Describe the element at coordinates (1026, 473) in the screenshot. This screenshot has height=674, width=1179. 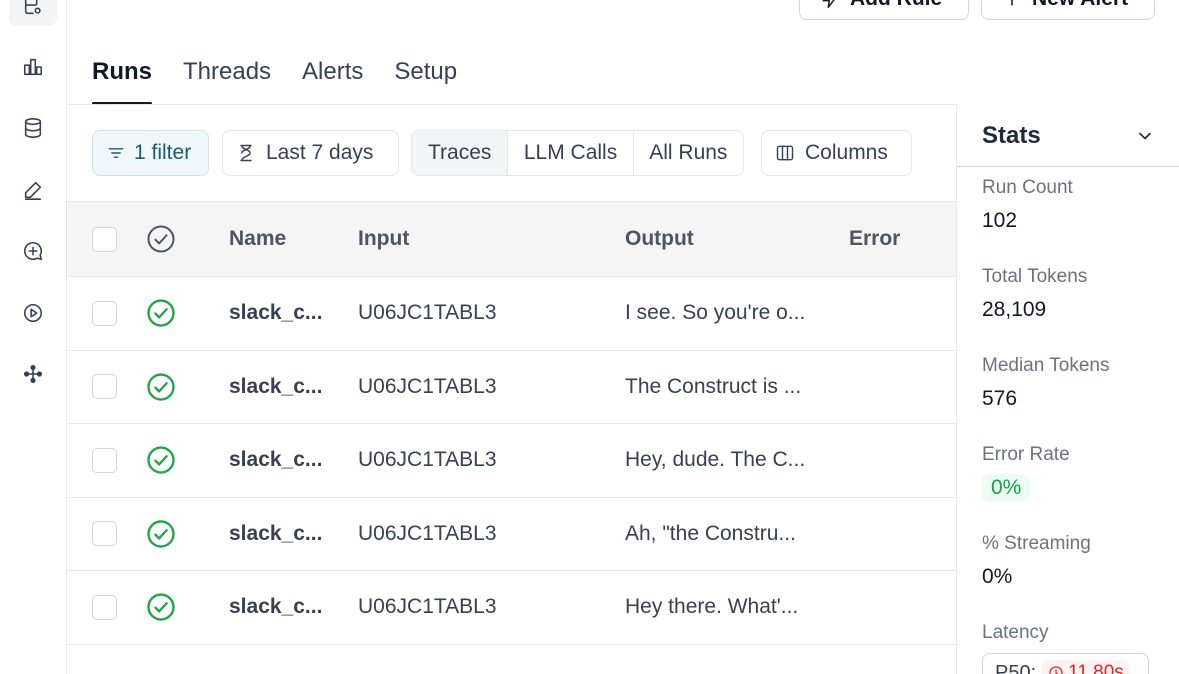
I see `stat-error-rate: Error Rate 0%` at that location.